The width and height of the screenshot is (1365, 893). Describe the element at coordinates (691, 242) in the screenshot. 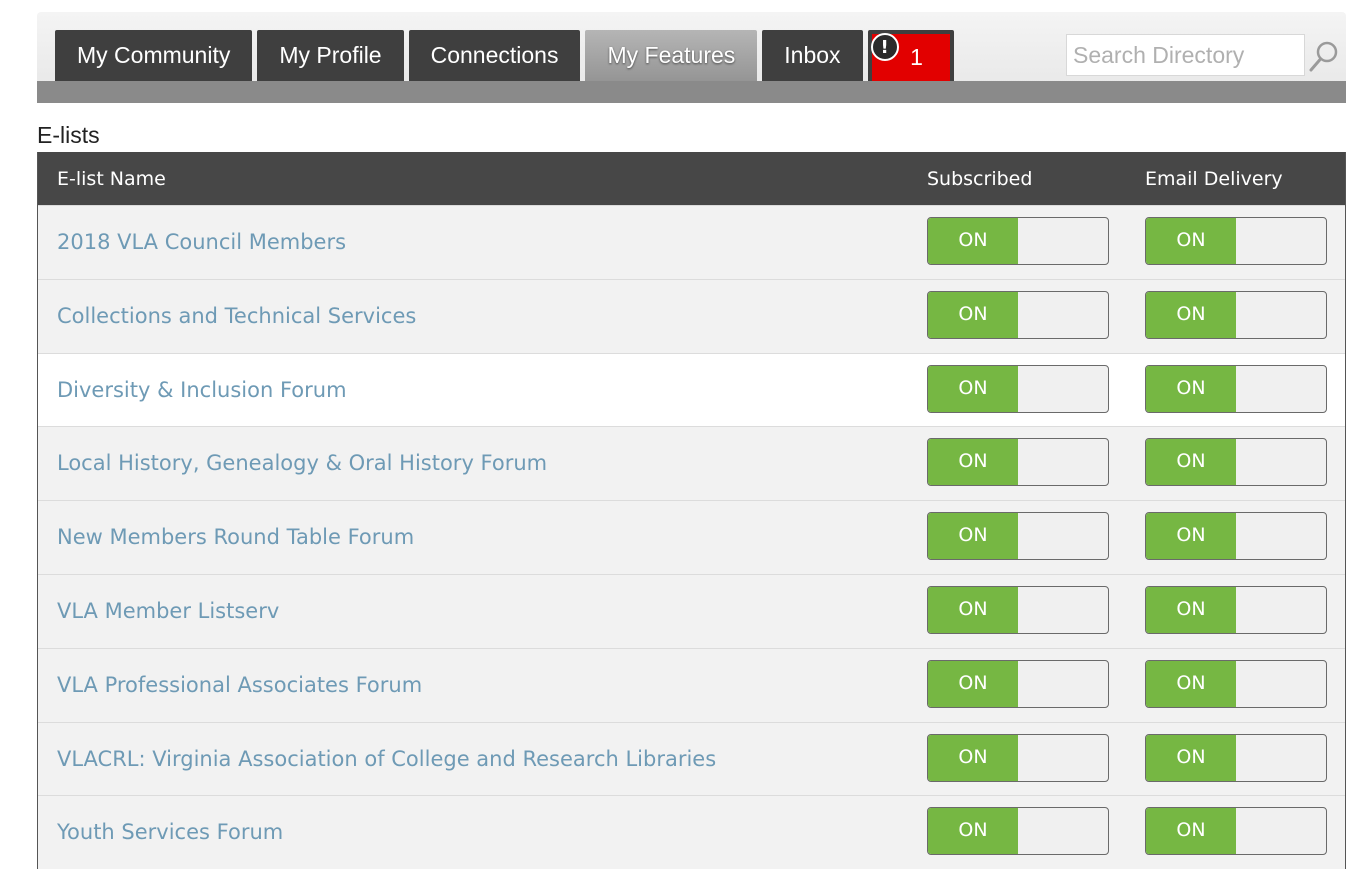

I see `table-row: 2018 VLA Council Members ON ON` at that location.